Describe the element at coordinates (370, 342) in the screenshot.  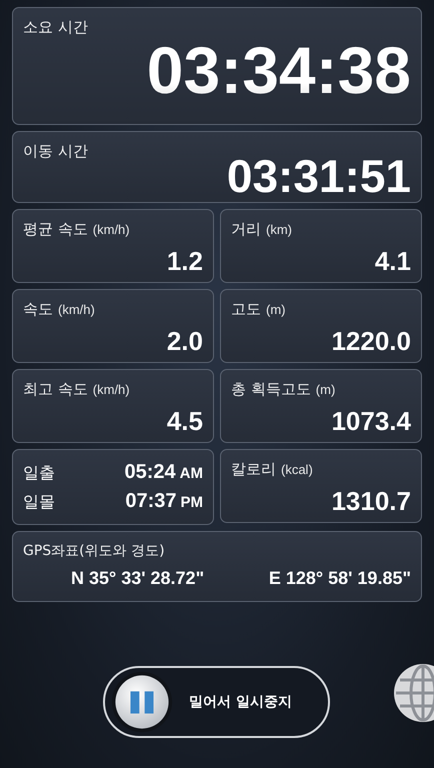
I see `stat-value: 1220.0` at that location.